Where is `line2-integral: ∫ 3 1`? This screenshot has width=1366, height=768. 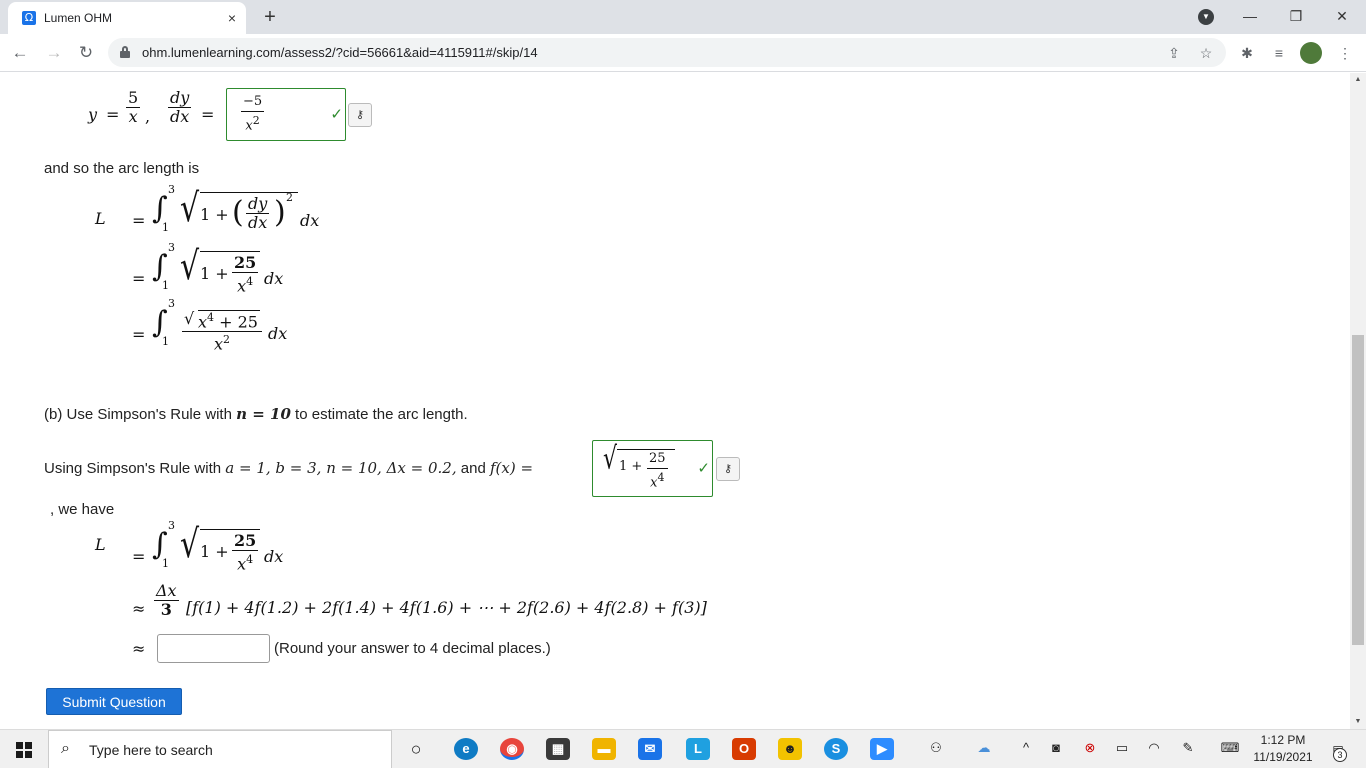 line2-integral: ∫ 3 1 is located at coordinates (164, 266).